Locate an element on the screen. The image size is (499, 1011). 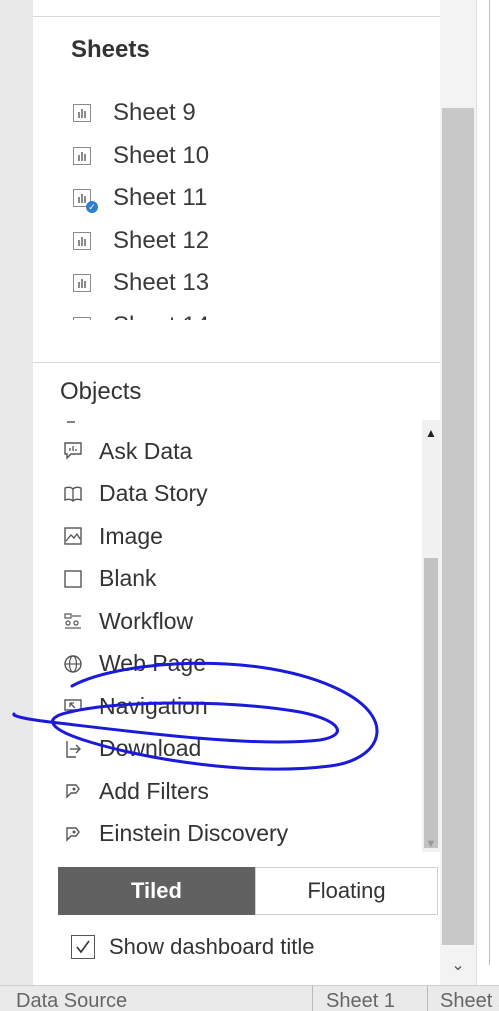
panel-scrollbar-thumb is located at coordinates (458, 526).